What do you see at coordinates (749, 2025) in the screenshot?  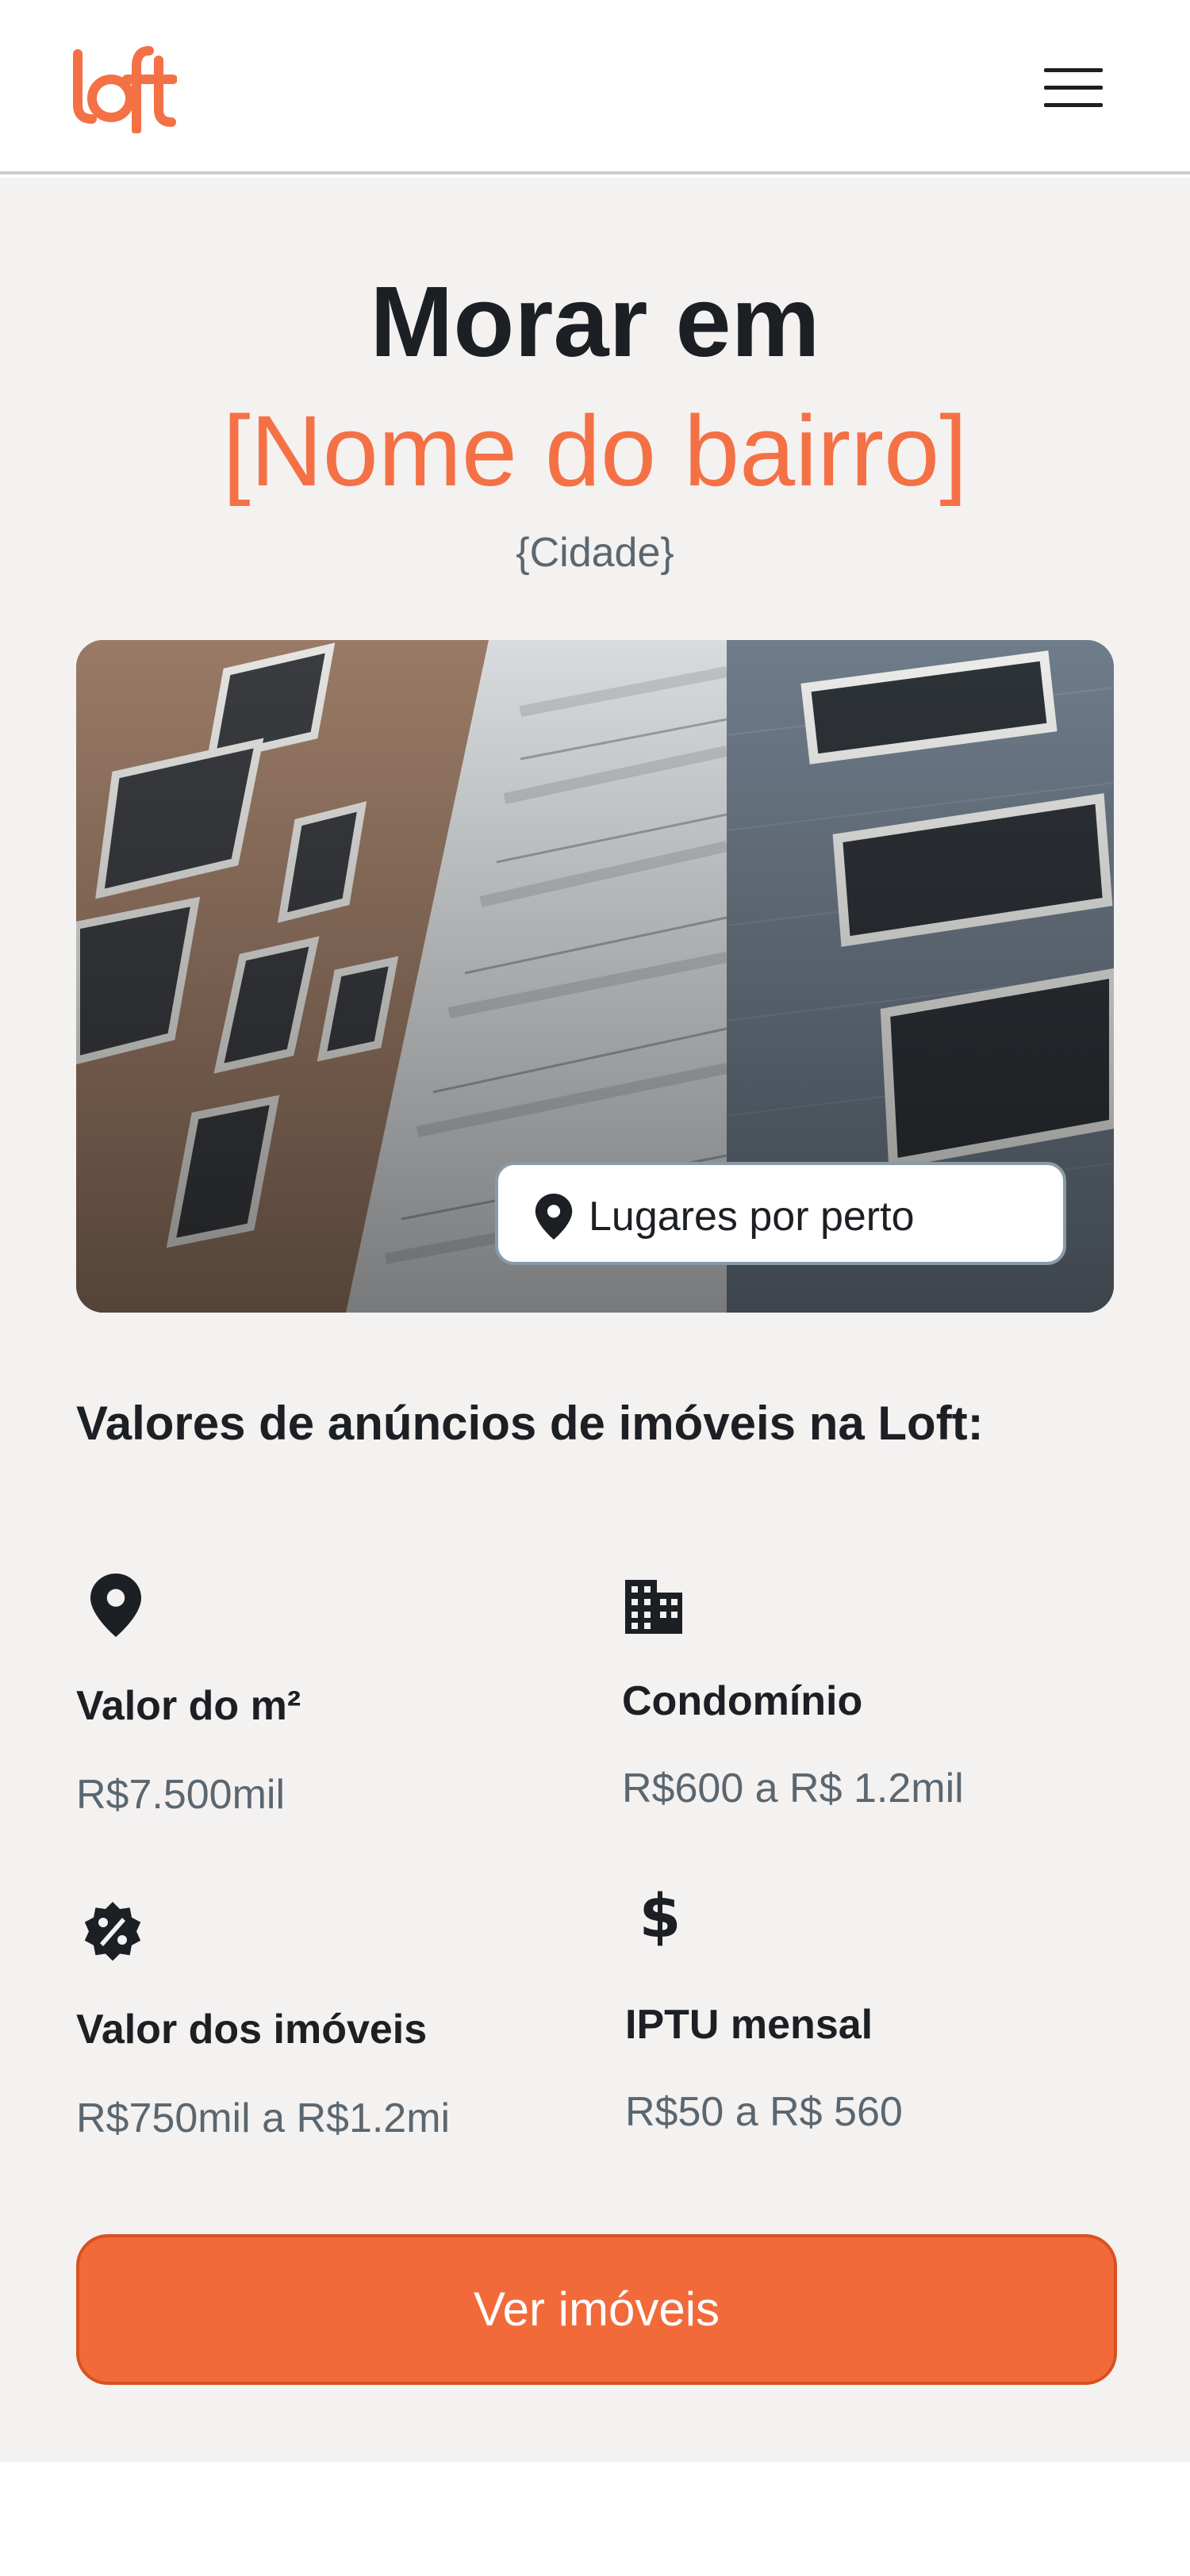 I see `stat-label-iptu: IPTU mensal` at bounding box center [749, 2025].